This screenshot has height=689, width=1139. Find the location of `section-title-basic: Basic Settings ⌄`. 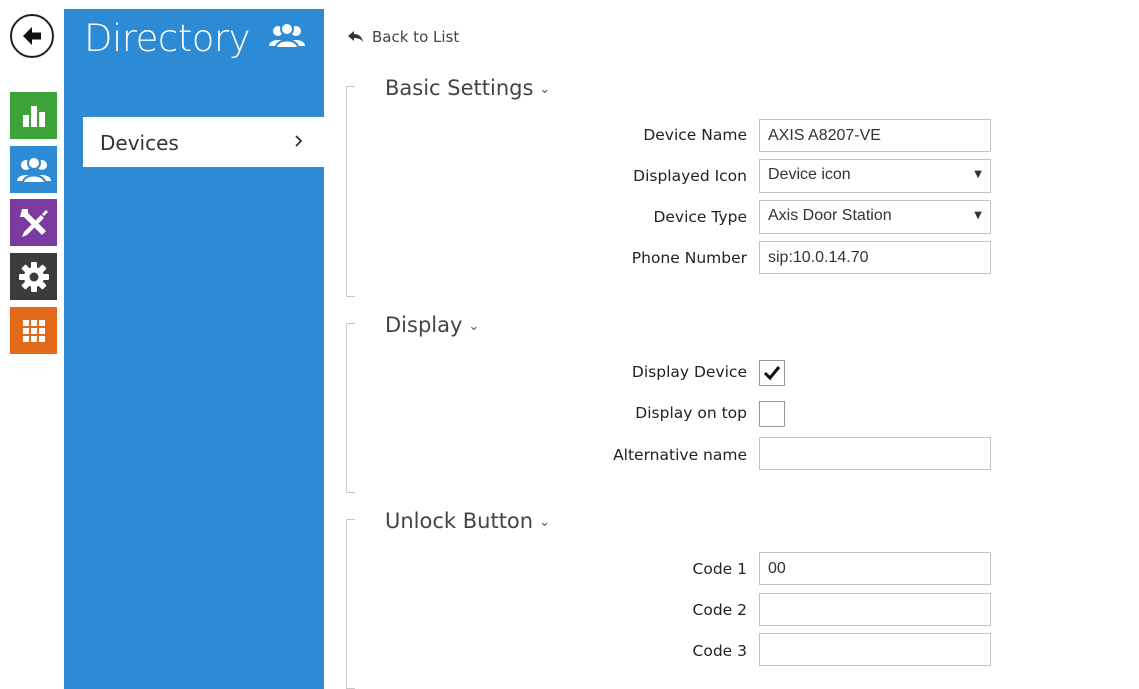

section-title-basic: Basic Settings ⌄ is located at coordinates (467, 88).